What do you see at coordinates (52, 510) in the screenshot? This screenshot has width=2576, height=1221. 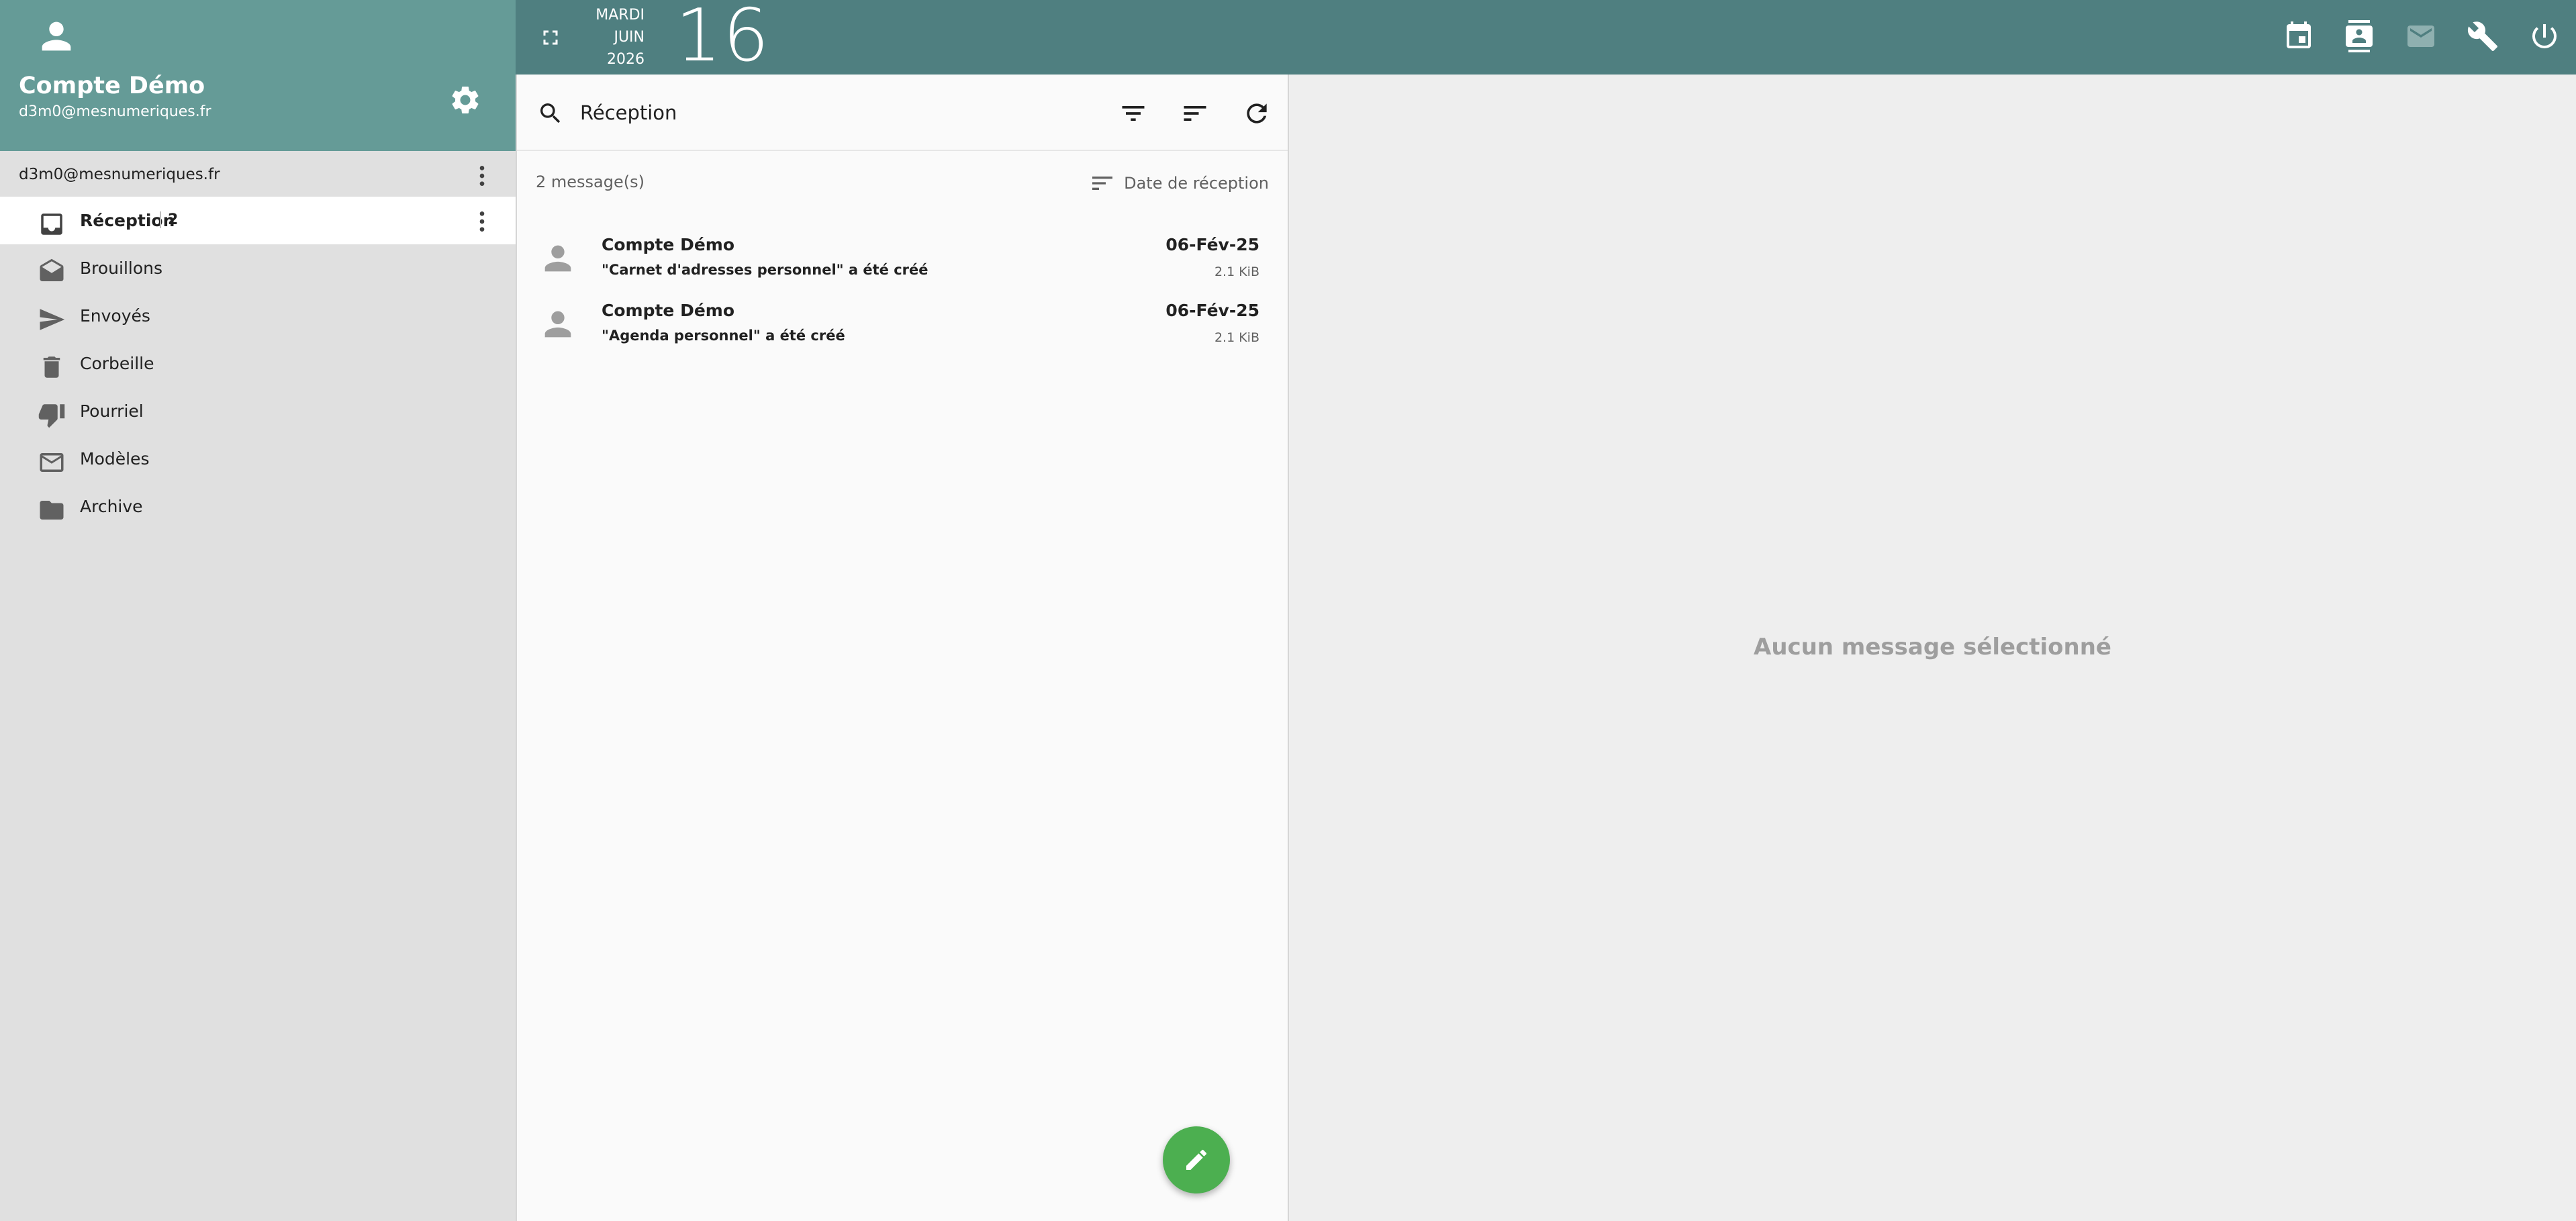 I see `folder-icon` at bounding box center [52, 510].